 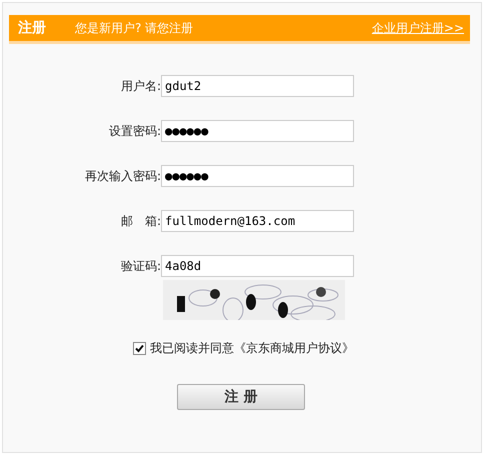 I want to click on register-button: 注 册, so click(x=241, y=397).